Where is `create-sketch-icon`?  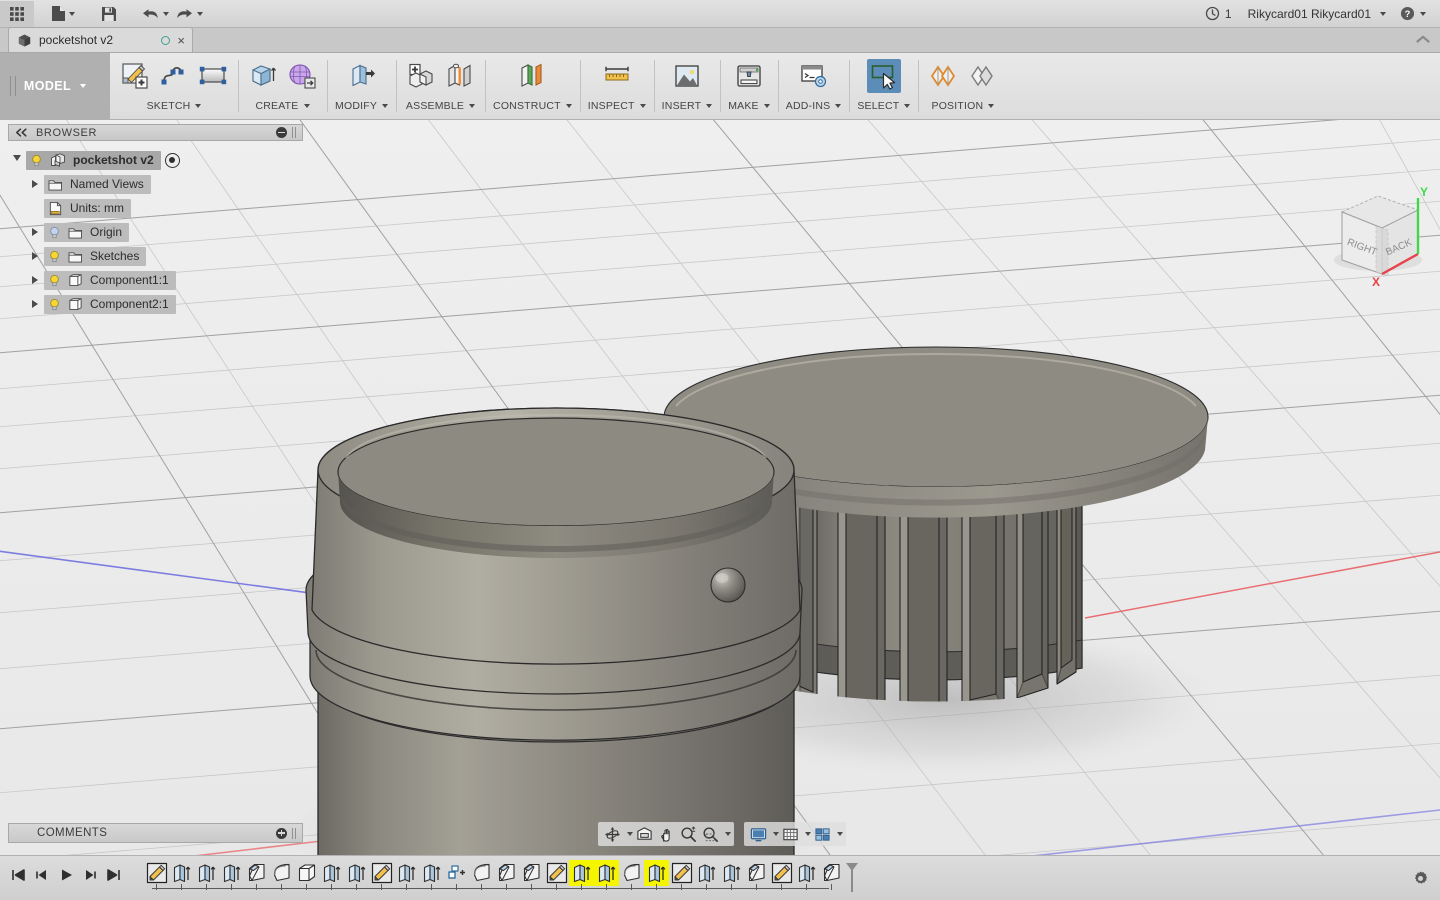 create-sketch-icon is located at coordinates (135, 76).